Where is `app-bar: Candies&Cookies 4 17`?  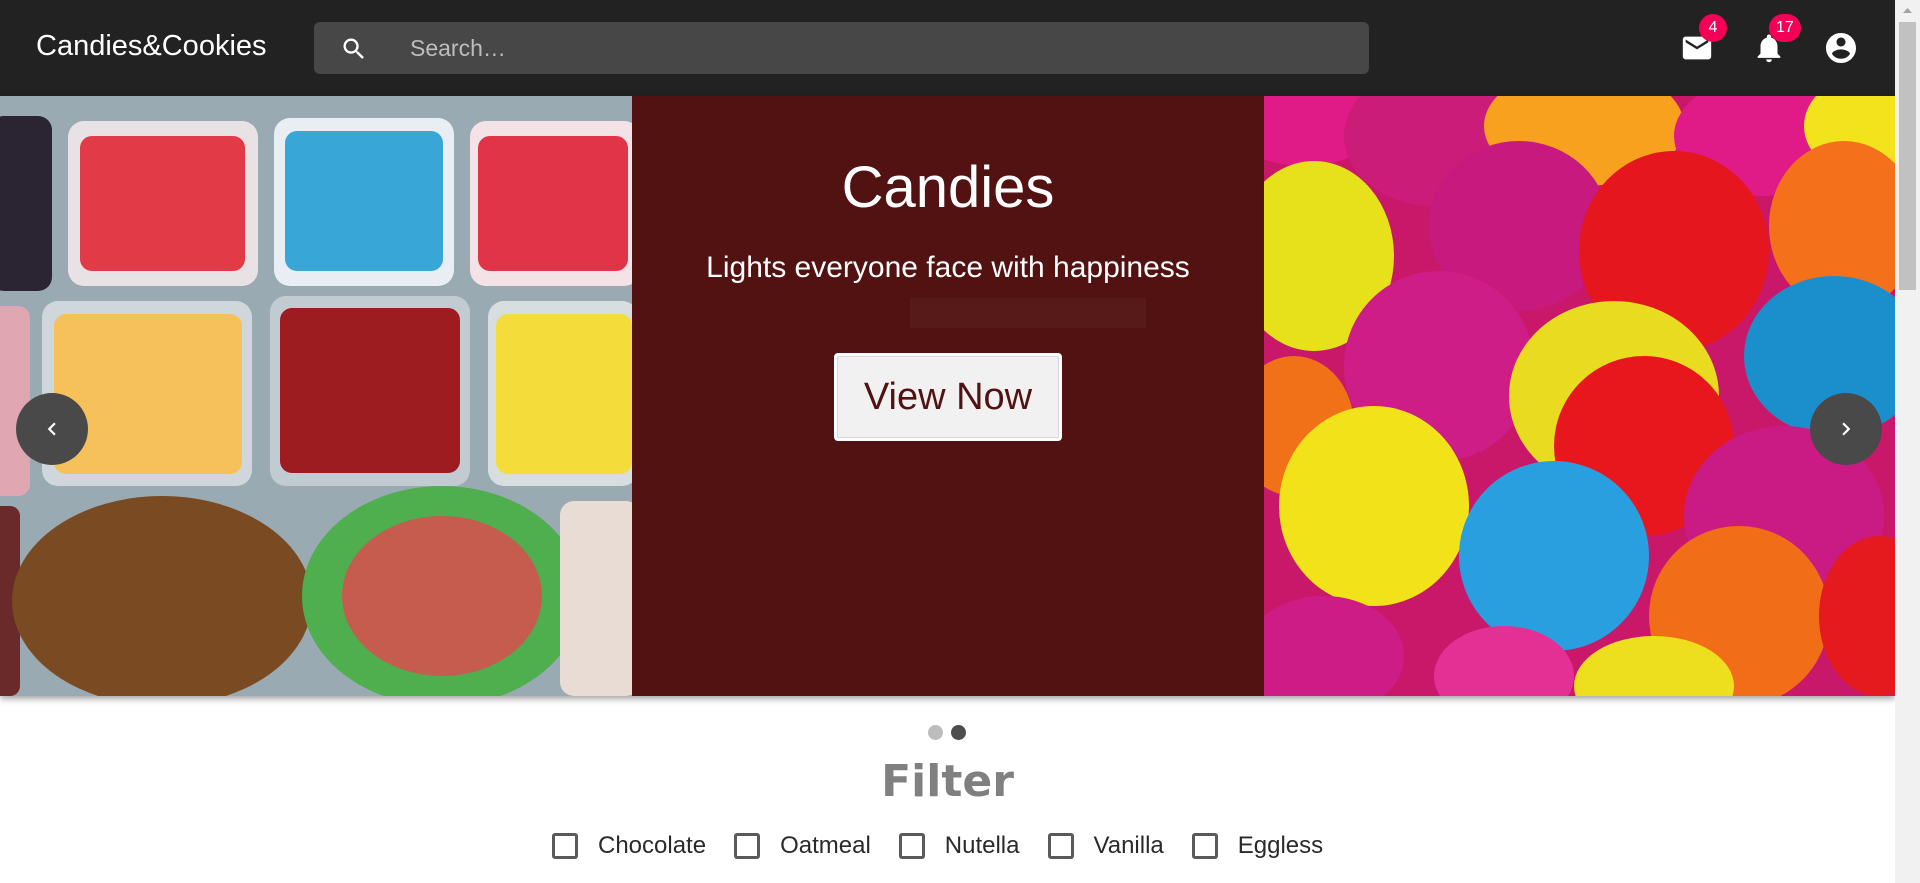 app-bar: Candies&Cookies 4 17 is located at coordinates (947, 48).